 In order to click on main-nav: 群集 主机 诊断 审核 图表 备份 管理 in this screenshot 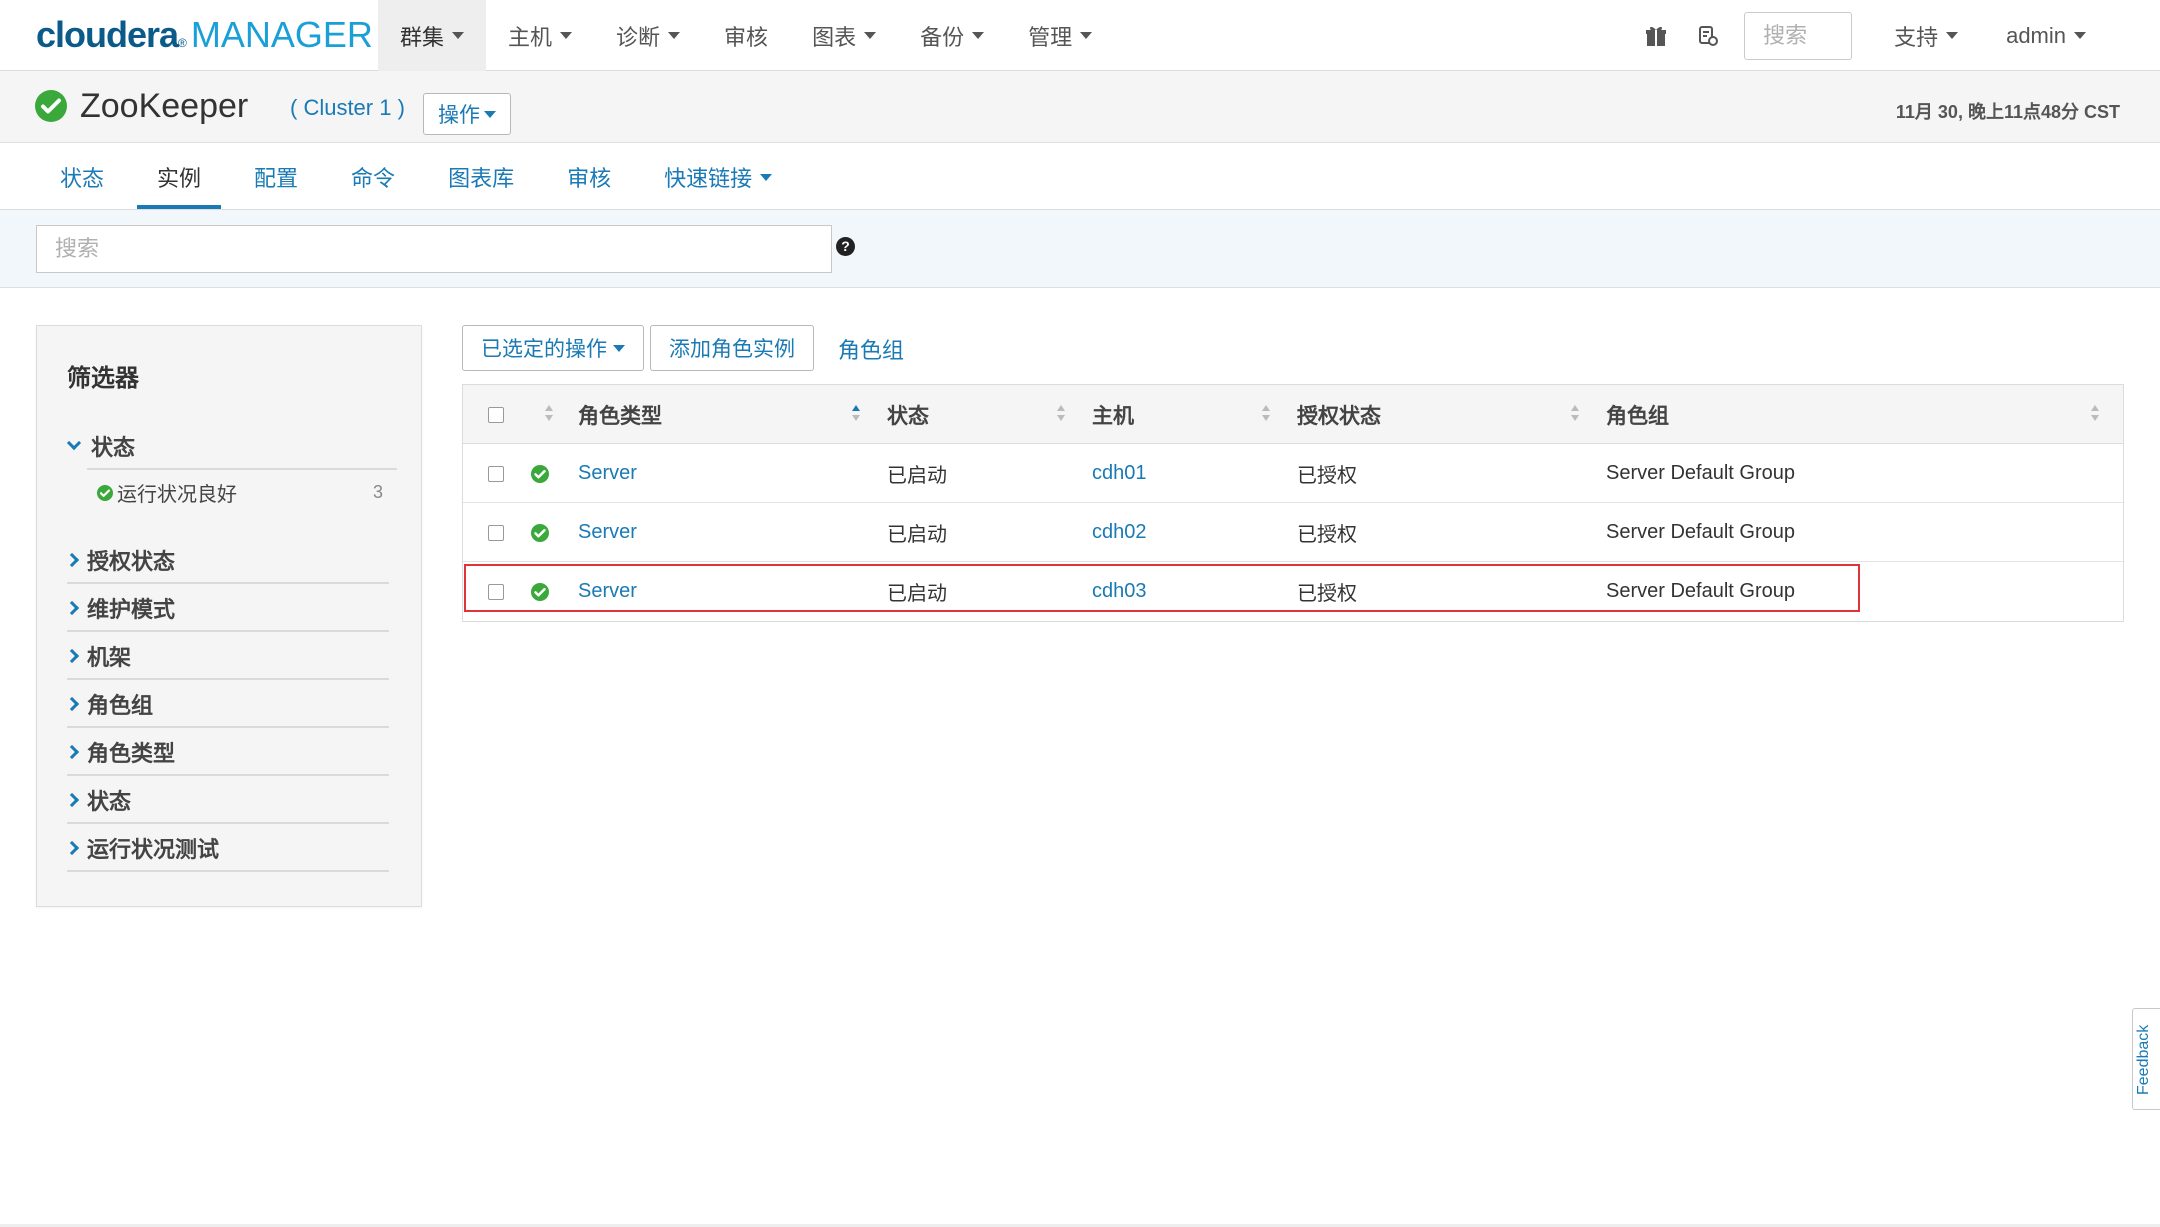, I will do `click(746, 35)`.